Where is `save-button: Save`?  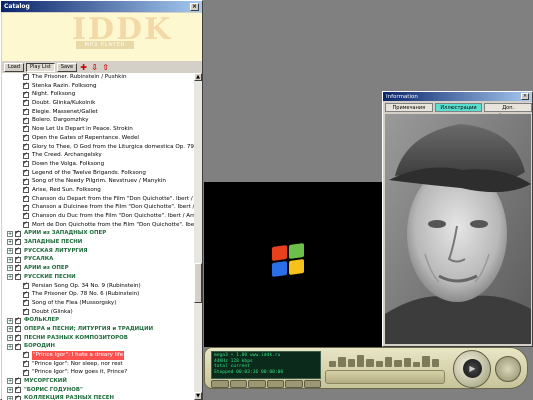
save-button: Save is located at coordinates (67, 67).